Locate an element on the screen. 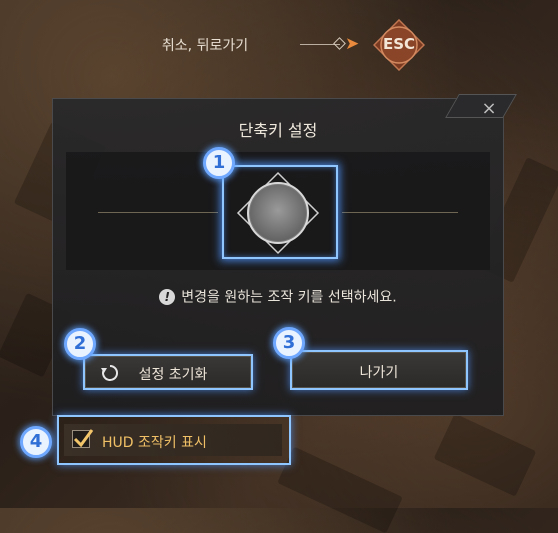 The image size is (558, 533). esc-key-button: ESC is located at coordinates (399, 45).